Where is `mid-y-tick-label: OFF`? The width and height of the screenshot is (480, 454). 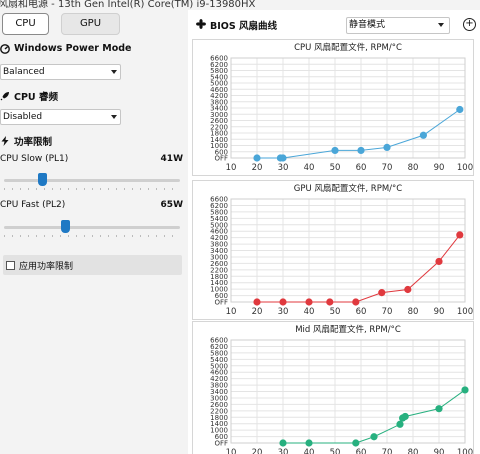 mid-y-tick-label: OFF is located at coordinates (221, 444).